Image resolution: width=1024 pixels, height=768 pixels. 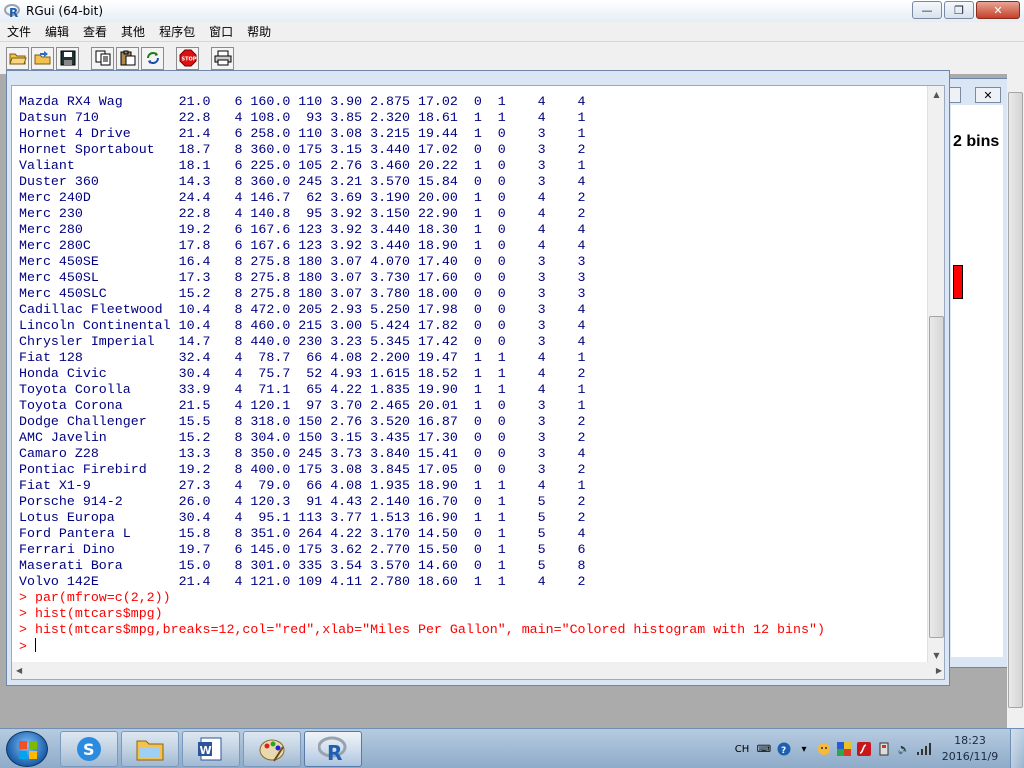 I want to click on console-vertical-scrollbar: ▲ ▼, so click(x=935, y=375).